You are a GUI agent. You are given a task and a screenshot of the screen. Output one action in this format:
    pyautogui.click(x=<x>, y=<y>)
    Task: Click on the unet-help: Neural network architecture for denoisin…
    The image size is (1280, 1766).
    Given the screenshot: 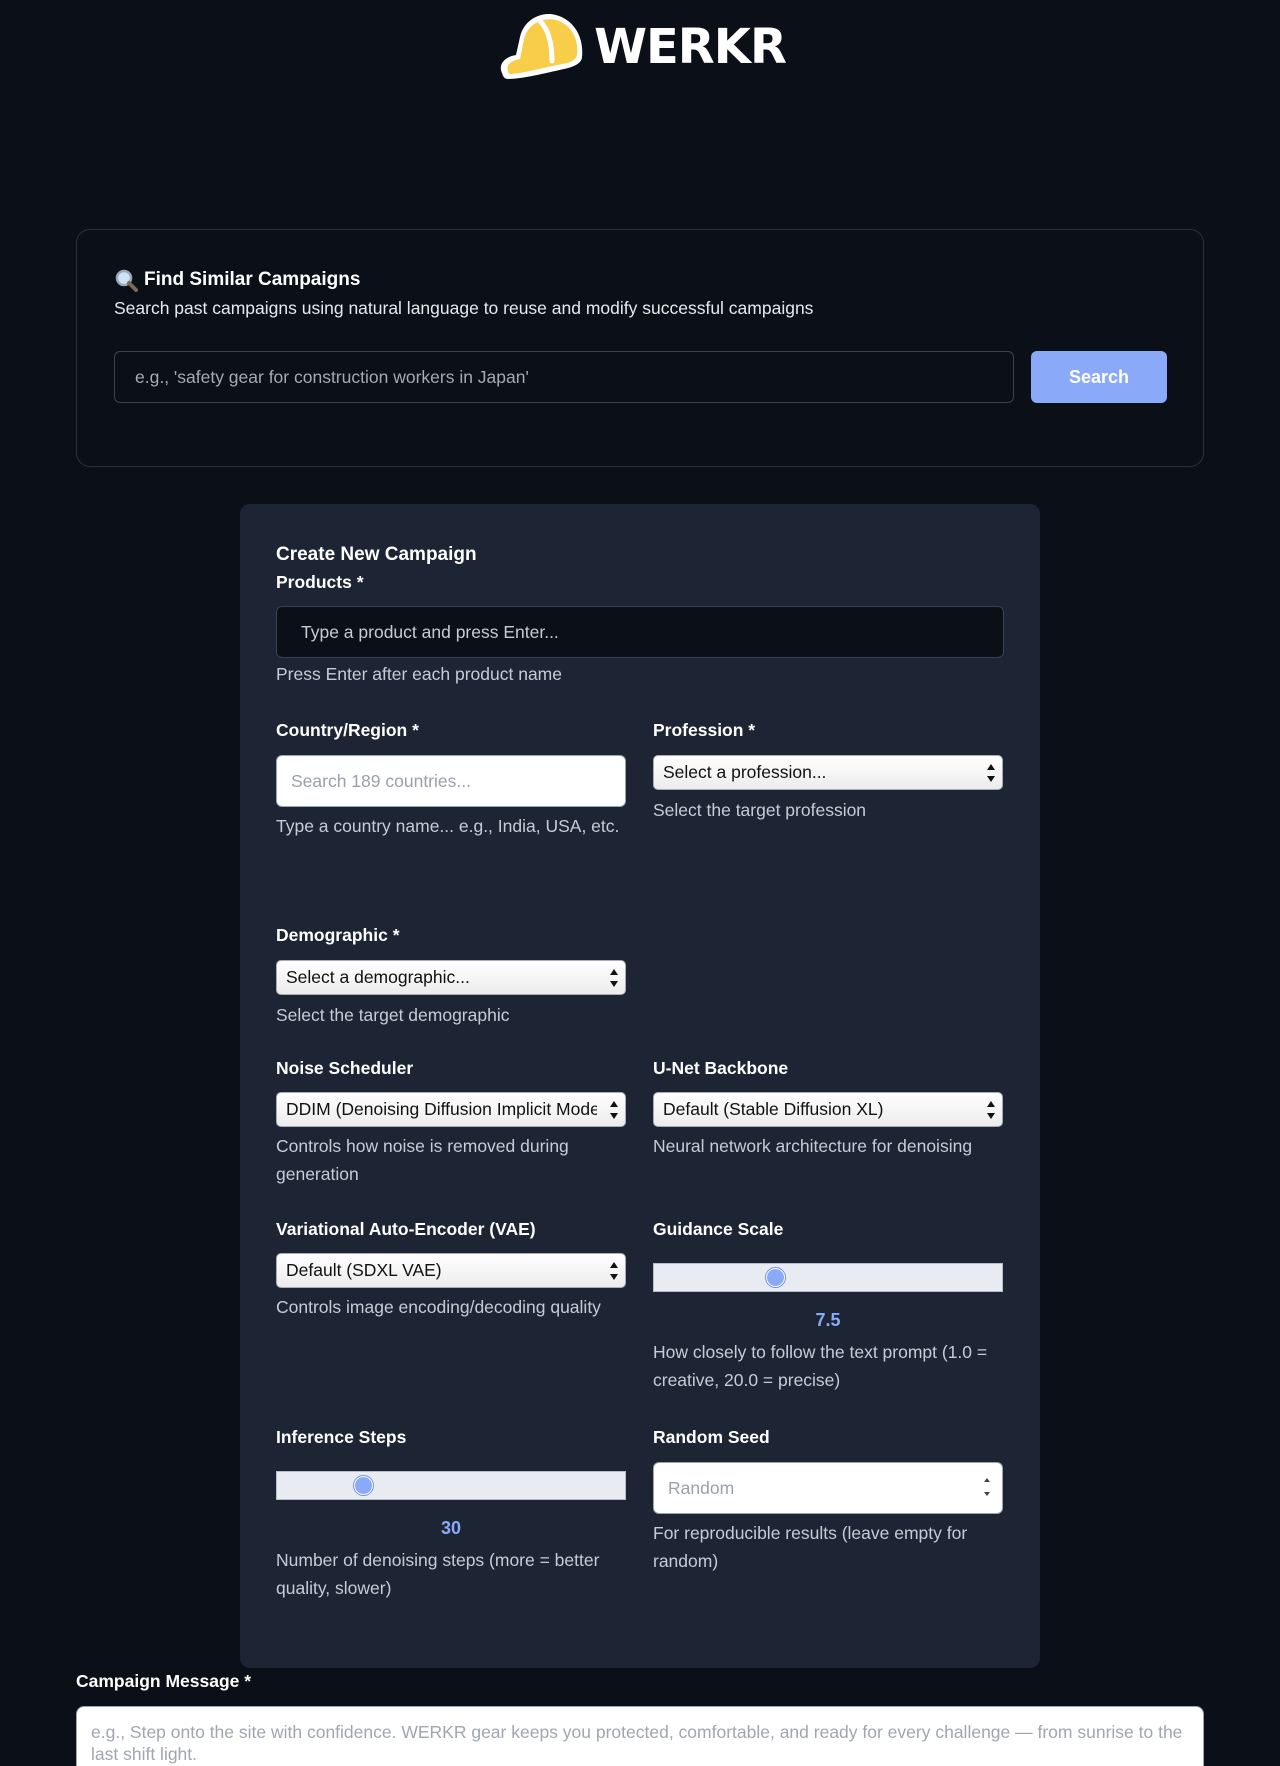 What is the action you would take?
    pyautogui.click(x=813, y=1146)
    